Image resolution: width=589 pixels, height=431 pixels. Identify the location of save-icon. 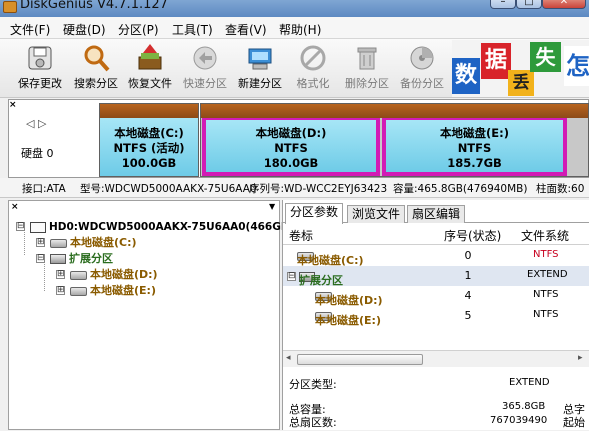
(40, 58).